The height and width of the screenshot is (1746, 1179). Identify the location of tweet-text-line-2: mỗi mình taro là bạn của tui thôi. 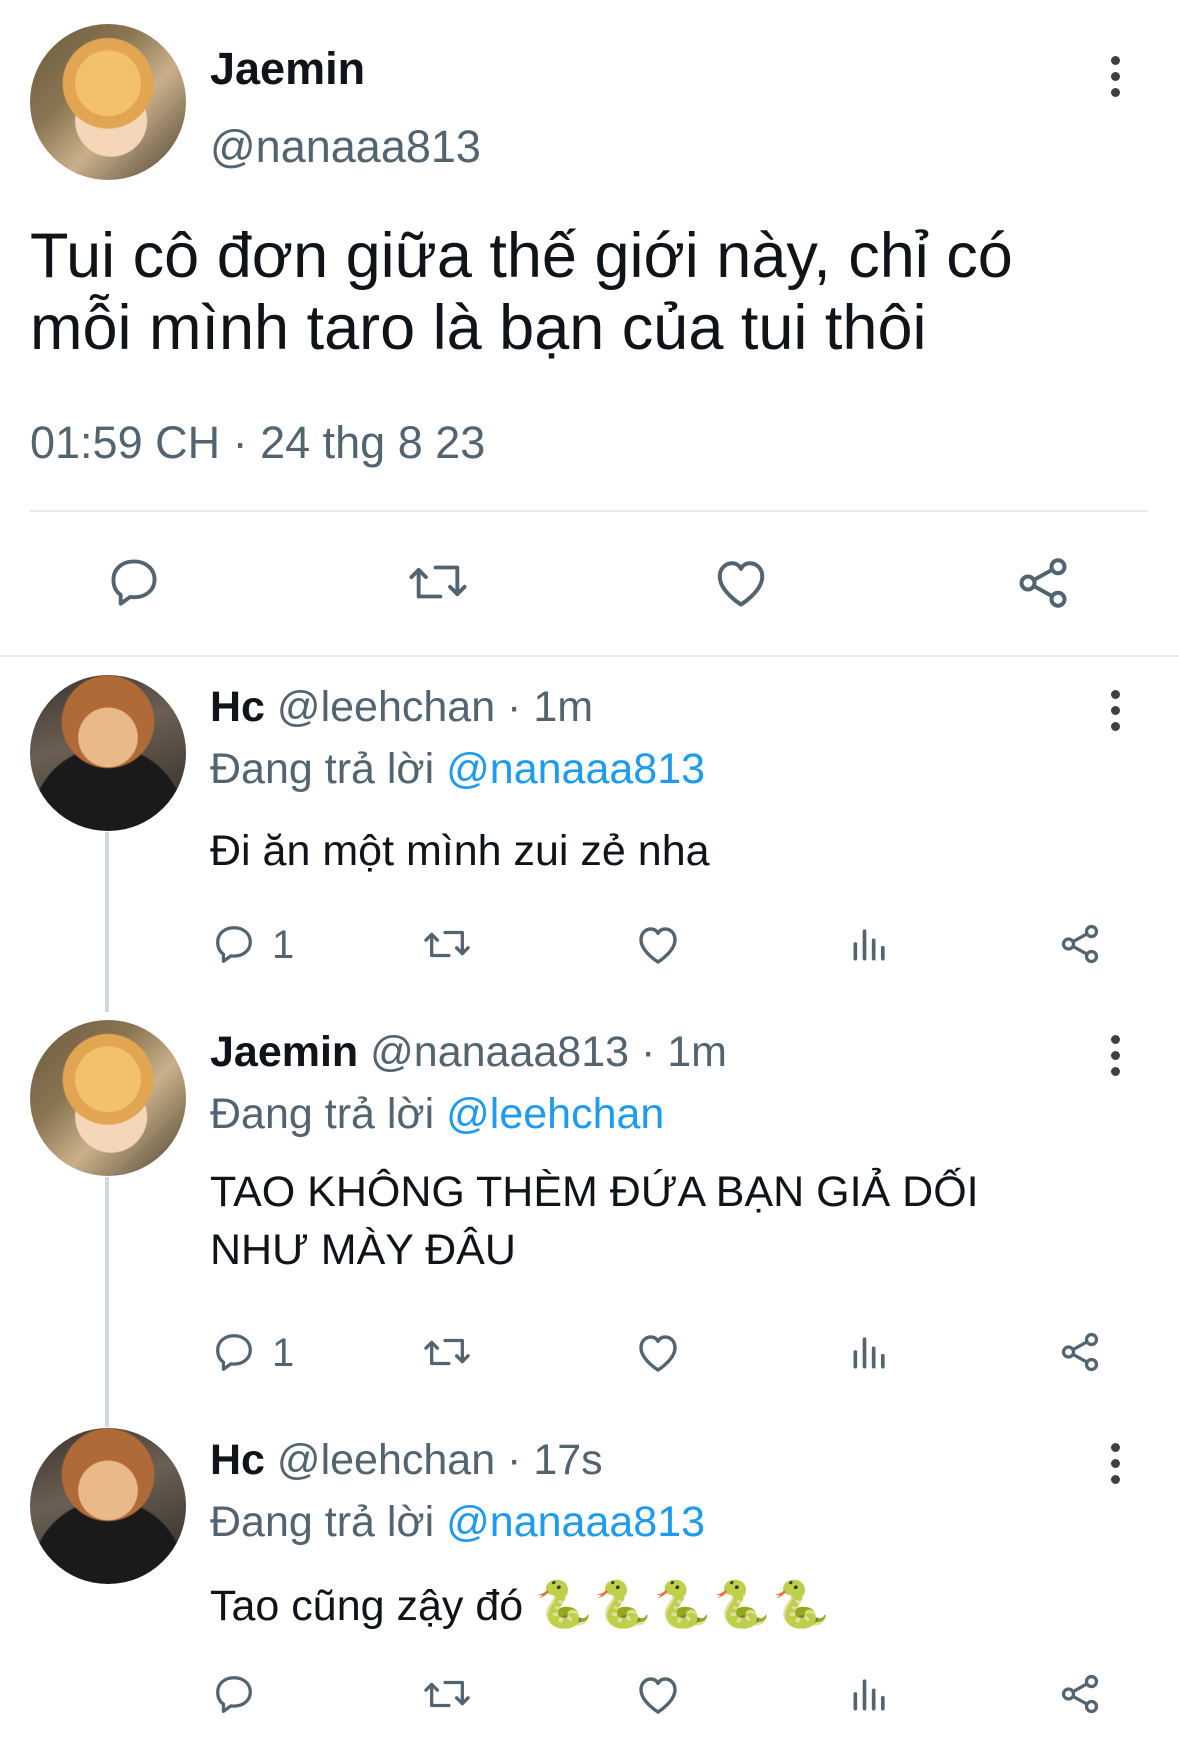
(478, 328).